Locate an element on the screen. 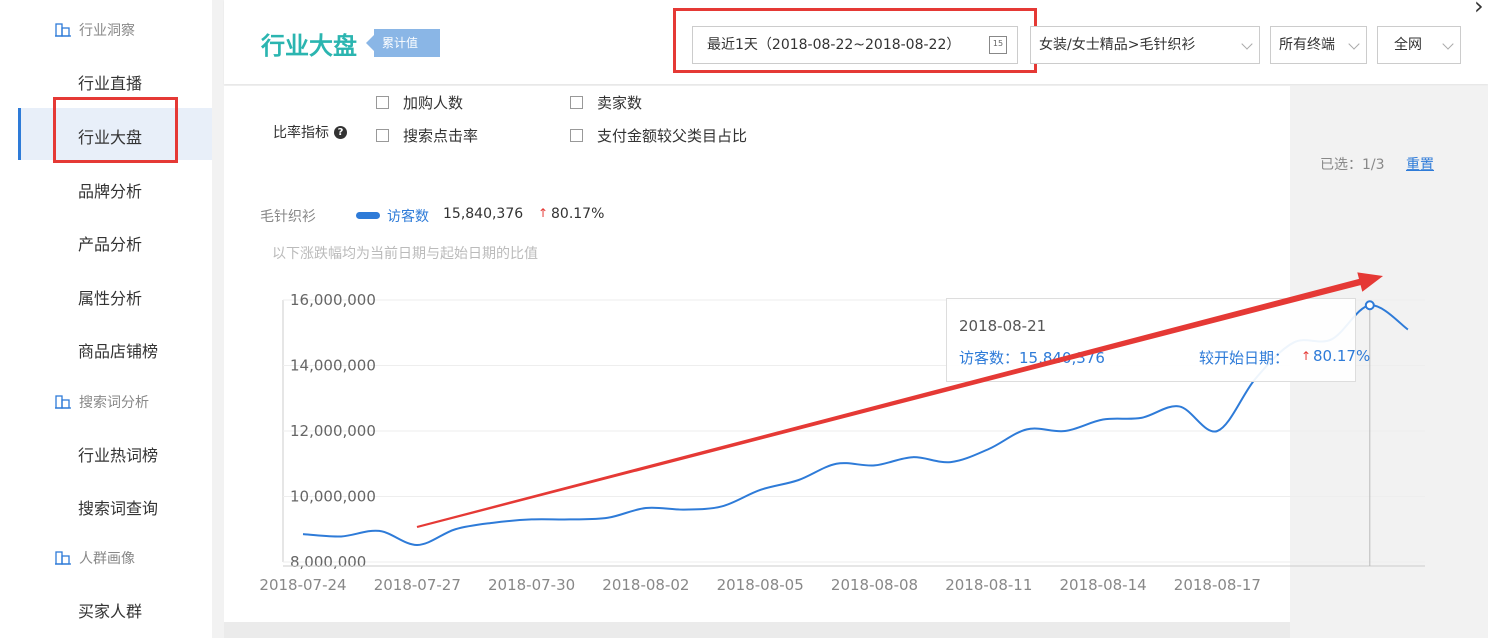  x-tick-label: 2018-07-27 is located at coordinates (417, 585).